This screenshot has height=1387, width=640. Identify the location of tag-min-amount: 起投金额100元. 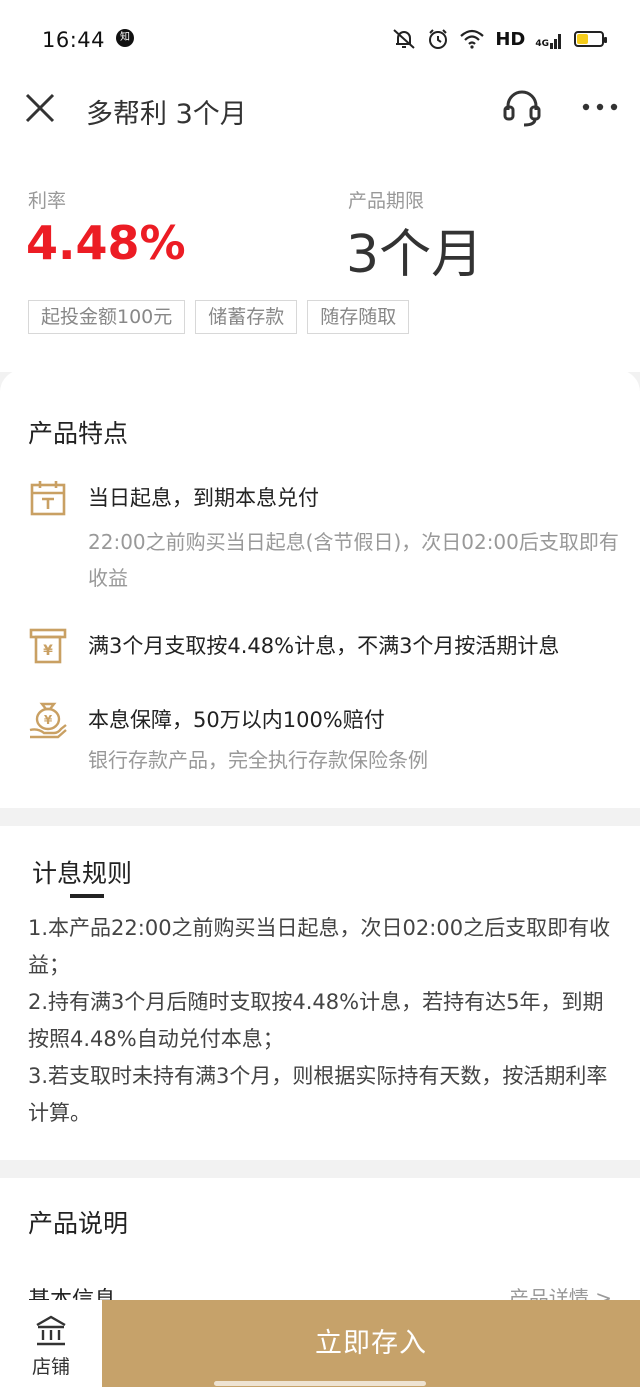
(107, 317).